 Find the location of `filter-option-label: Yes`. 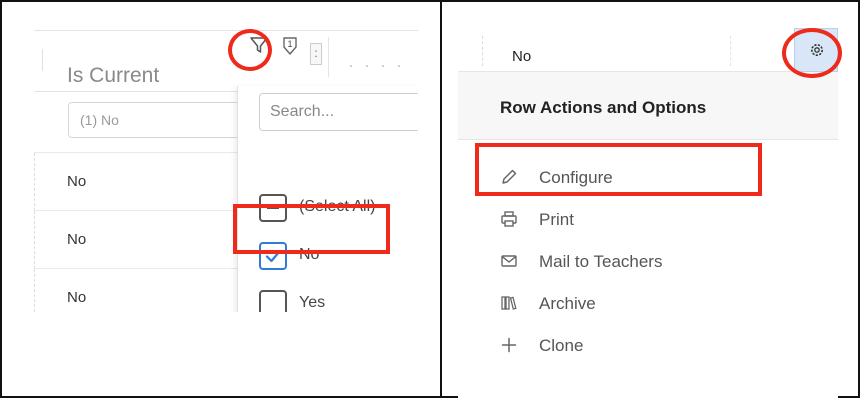

filter-option-label: Yes is located at coordinates (312, 302).